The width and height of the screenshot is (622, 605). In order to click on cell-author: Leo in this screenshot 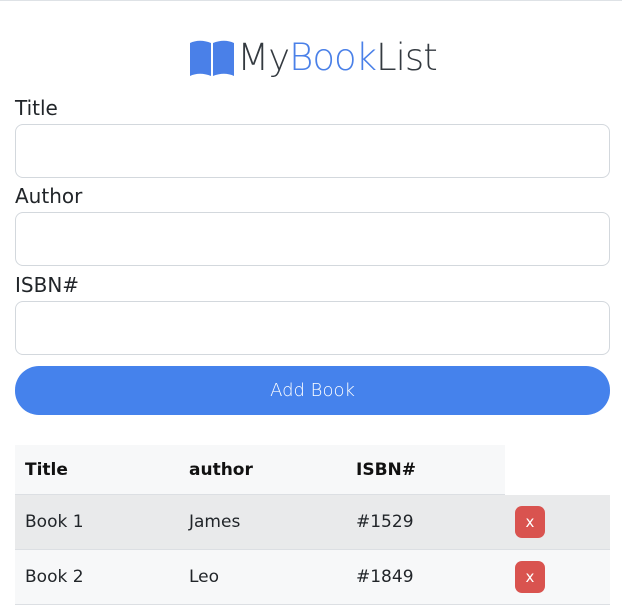, I will do `click(204, 577)`.